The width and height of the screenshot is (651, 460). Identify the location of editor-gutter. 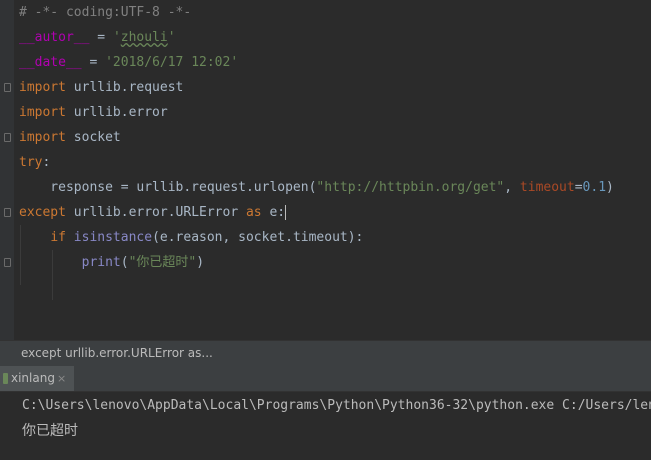
(7, 170).